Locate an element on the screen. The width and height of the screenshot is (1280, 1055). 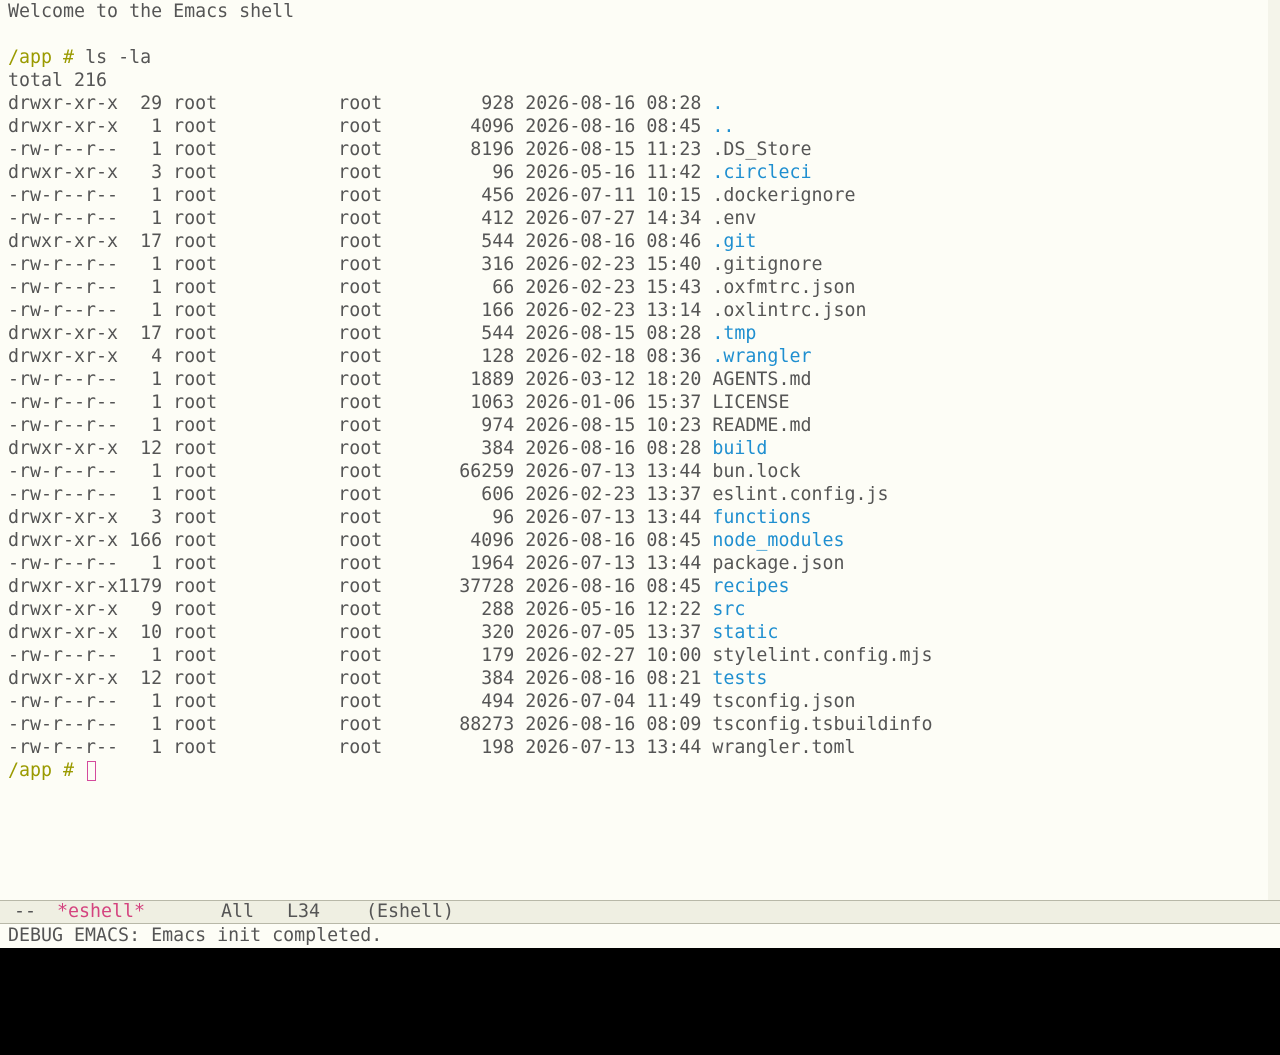
directory-name: functions is located at coordinates (761, 517).